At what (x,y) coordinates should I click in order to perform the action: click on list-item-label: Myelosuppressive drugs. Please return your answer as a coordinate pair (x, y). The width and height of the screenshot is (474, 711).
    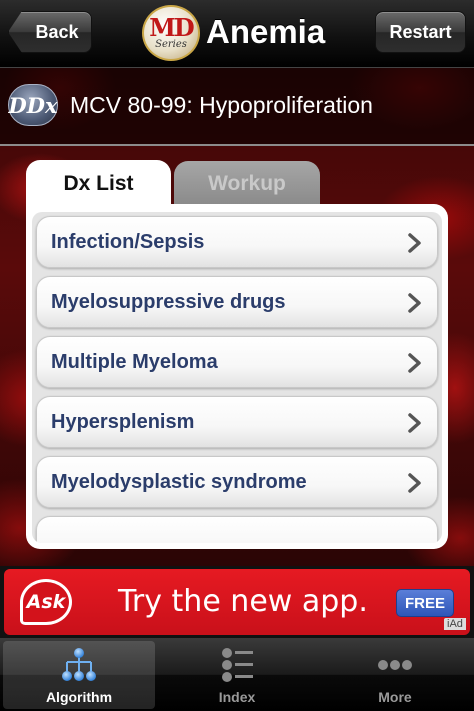
    Looking at the image, I should click on (168, 301).